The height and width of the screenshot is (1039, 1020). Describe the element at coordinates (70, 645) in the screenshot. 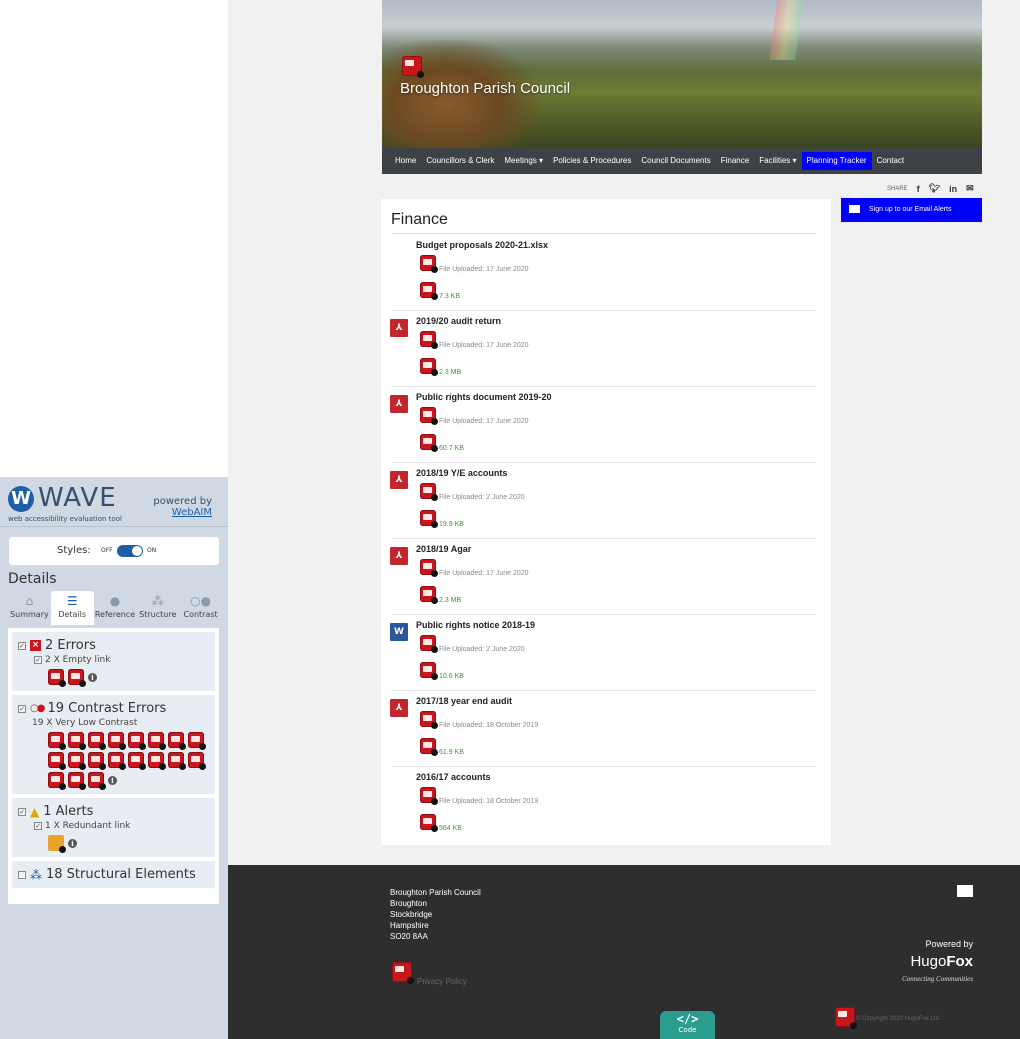

I see `errors-title: 2 Errors` at that location.